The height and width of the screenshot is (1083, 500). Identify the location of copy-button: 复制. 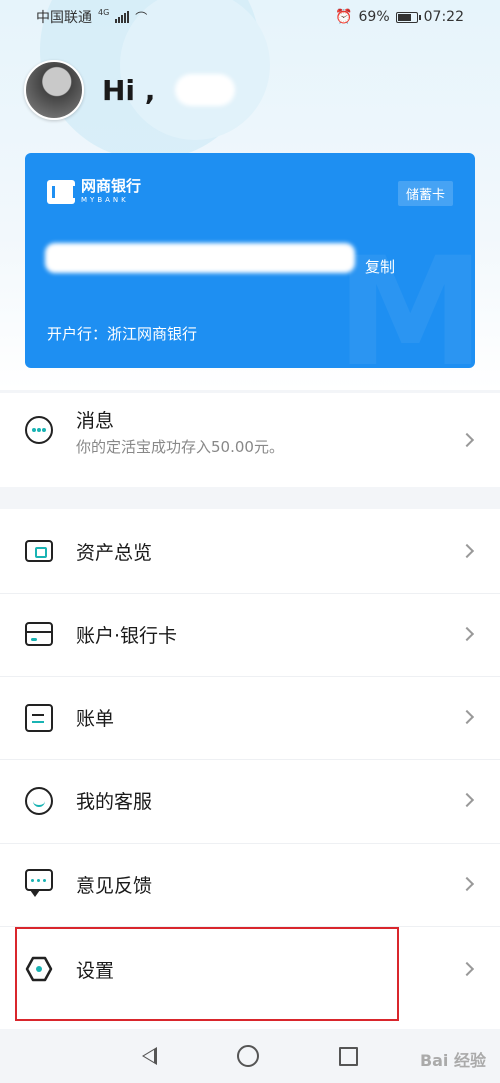
(380, 266).